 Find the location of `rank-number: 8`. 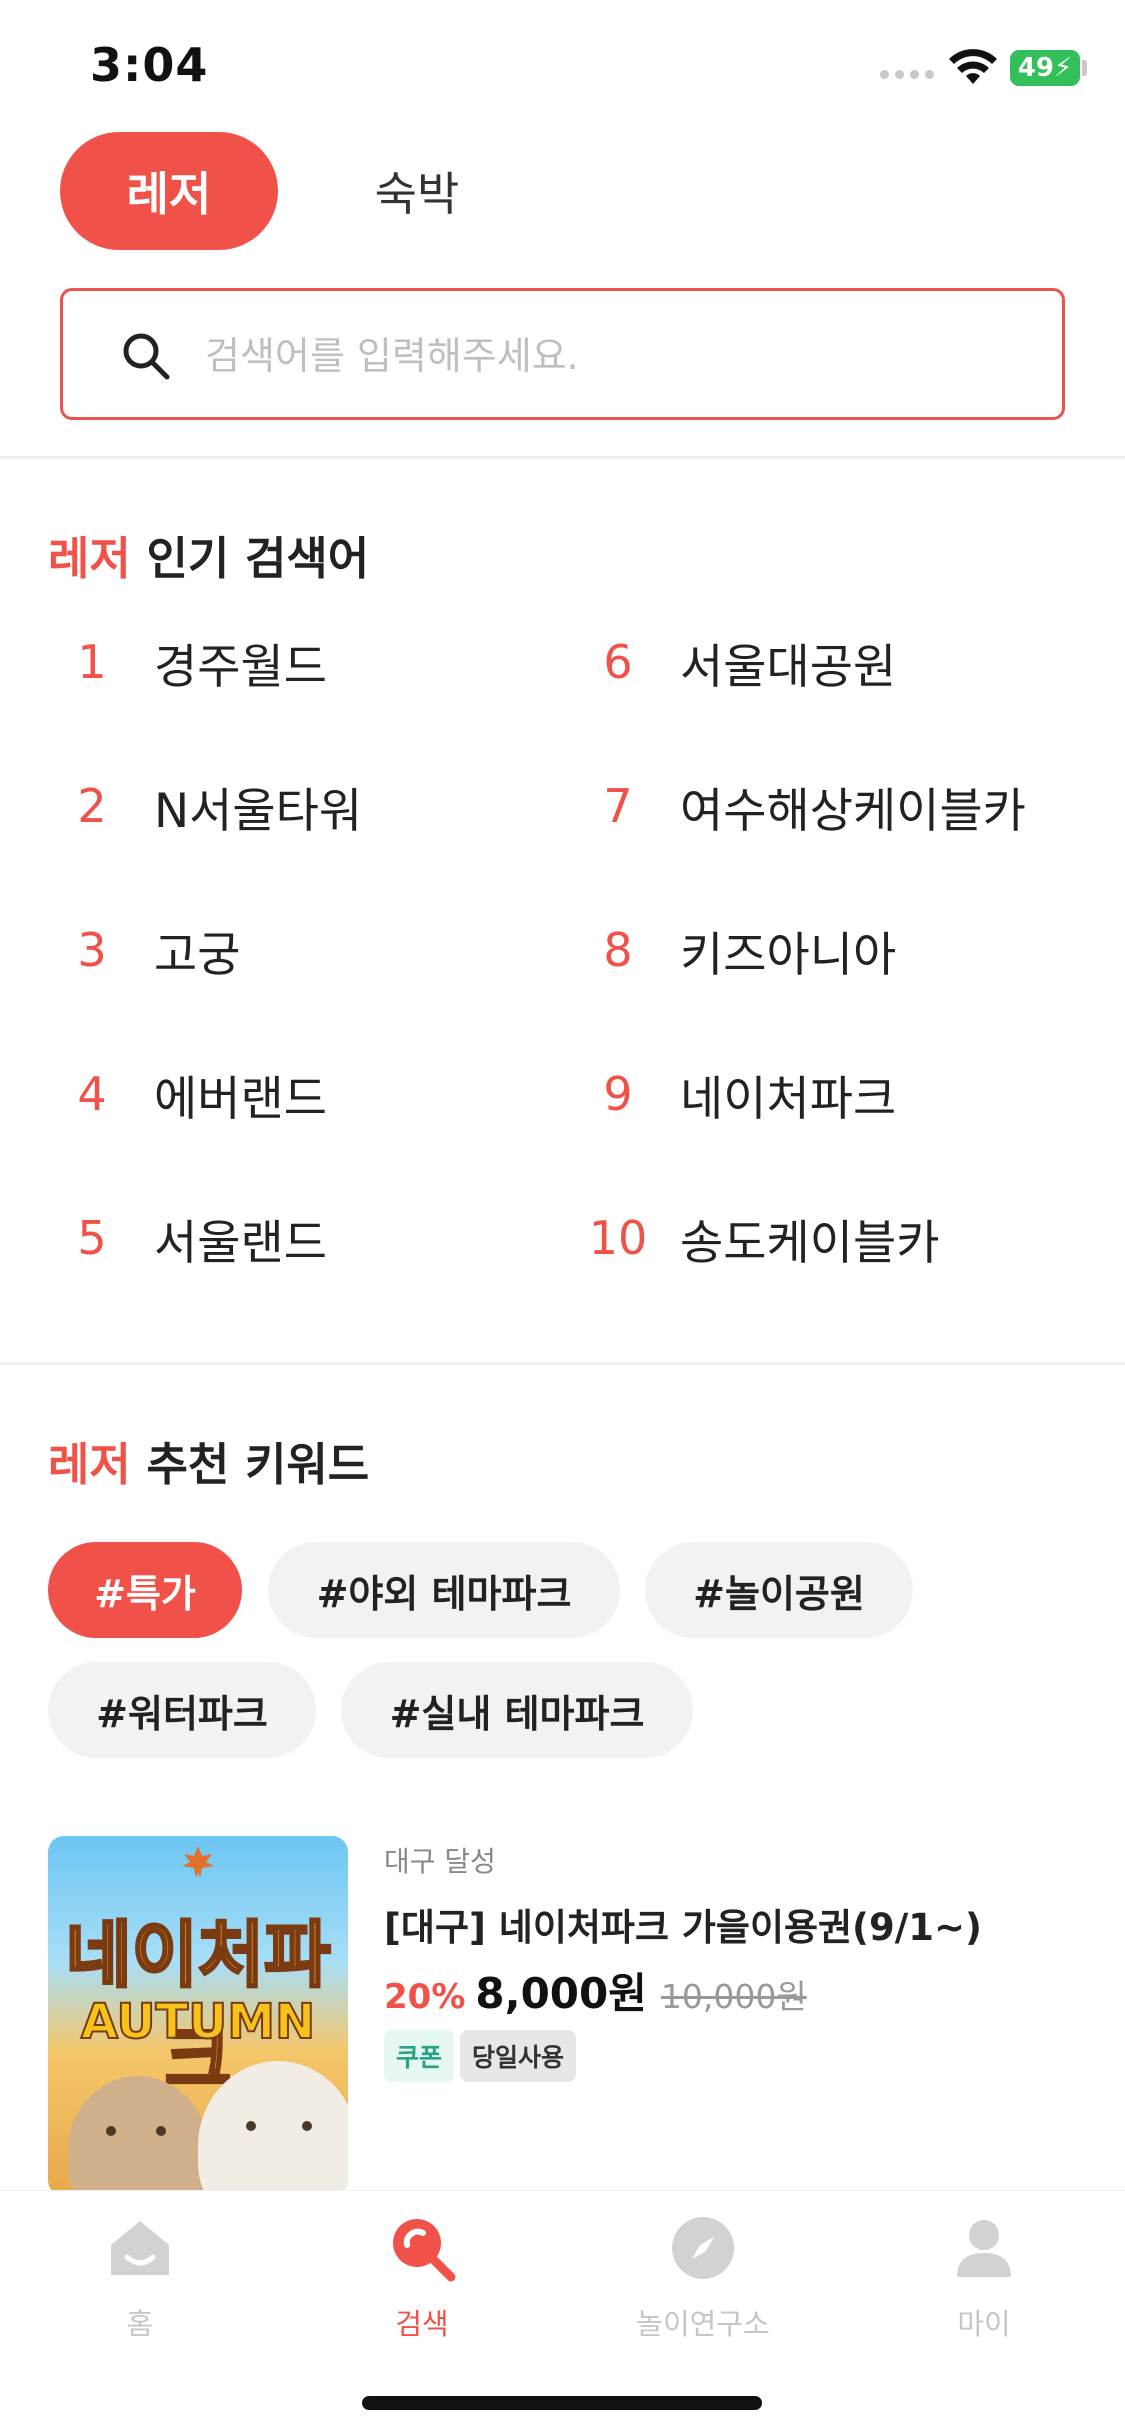

rank-number: 8 is located at coordinates (618, 950).